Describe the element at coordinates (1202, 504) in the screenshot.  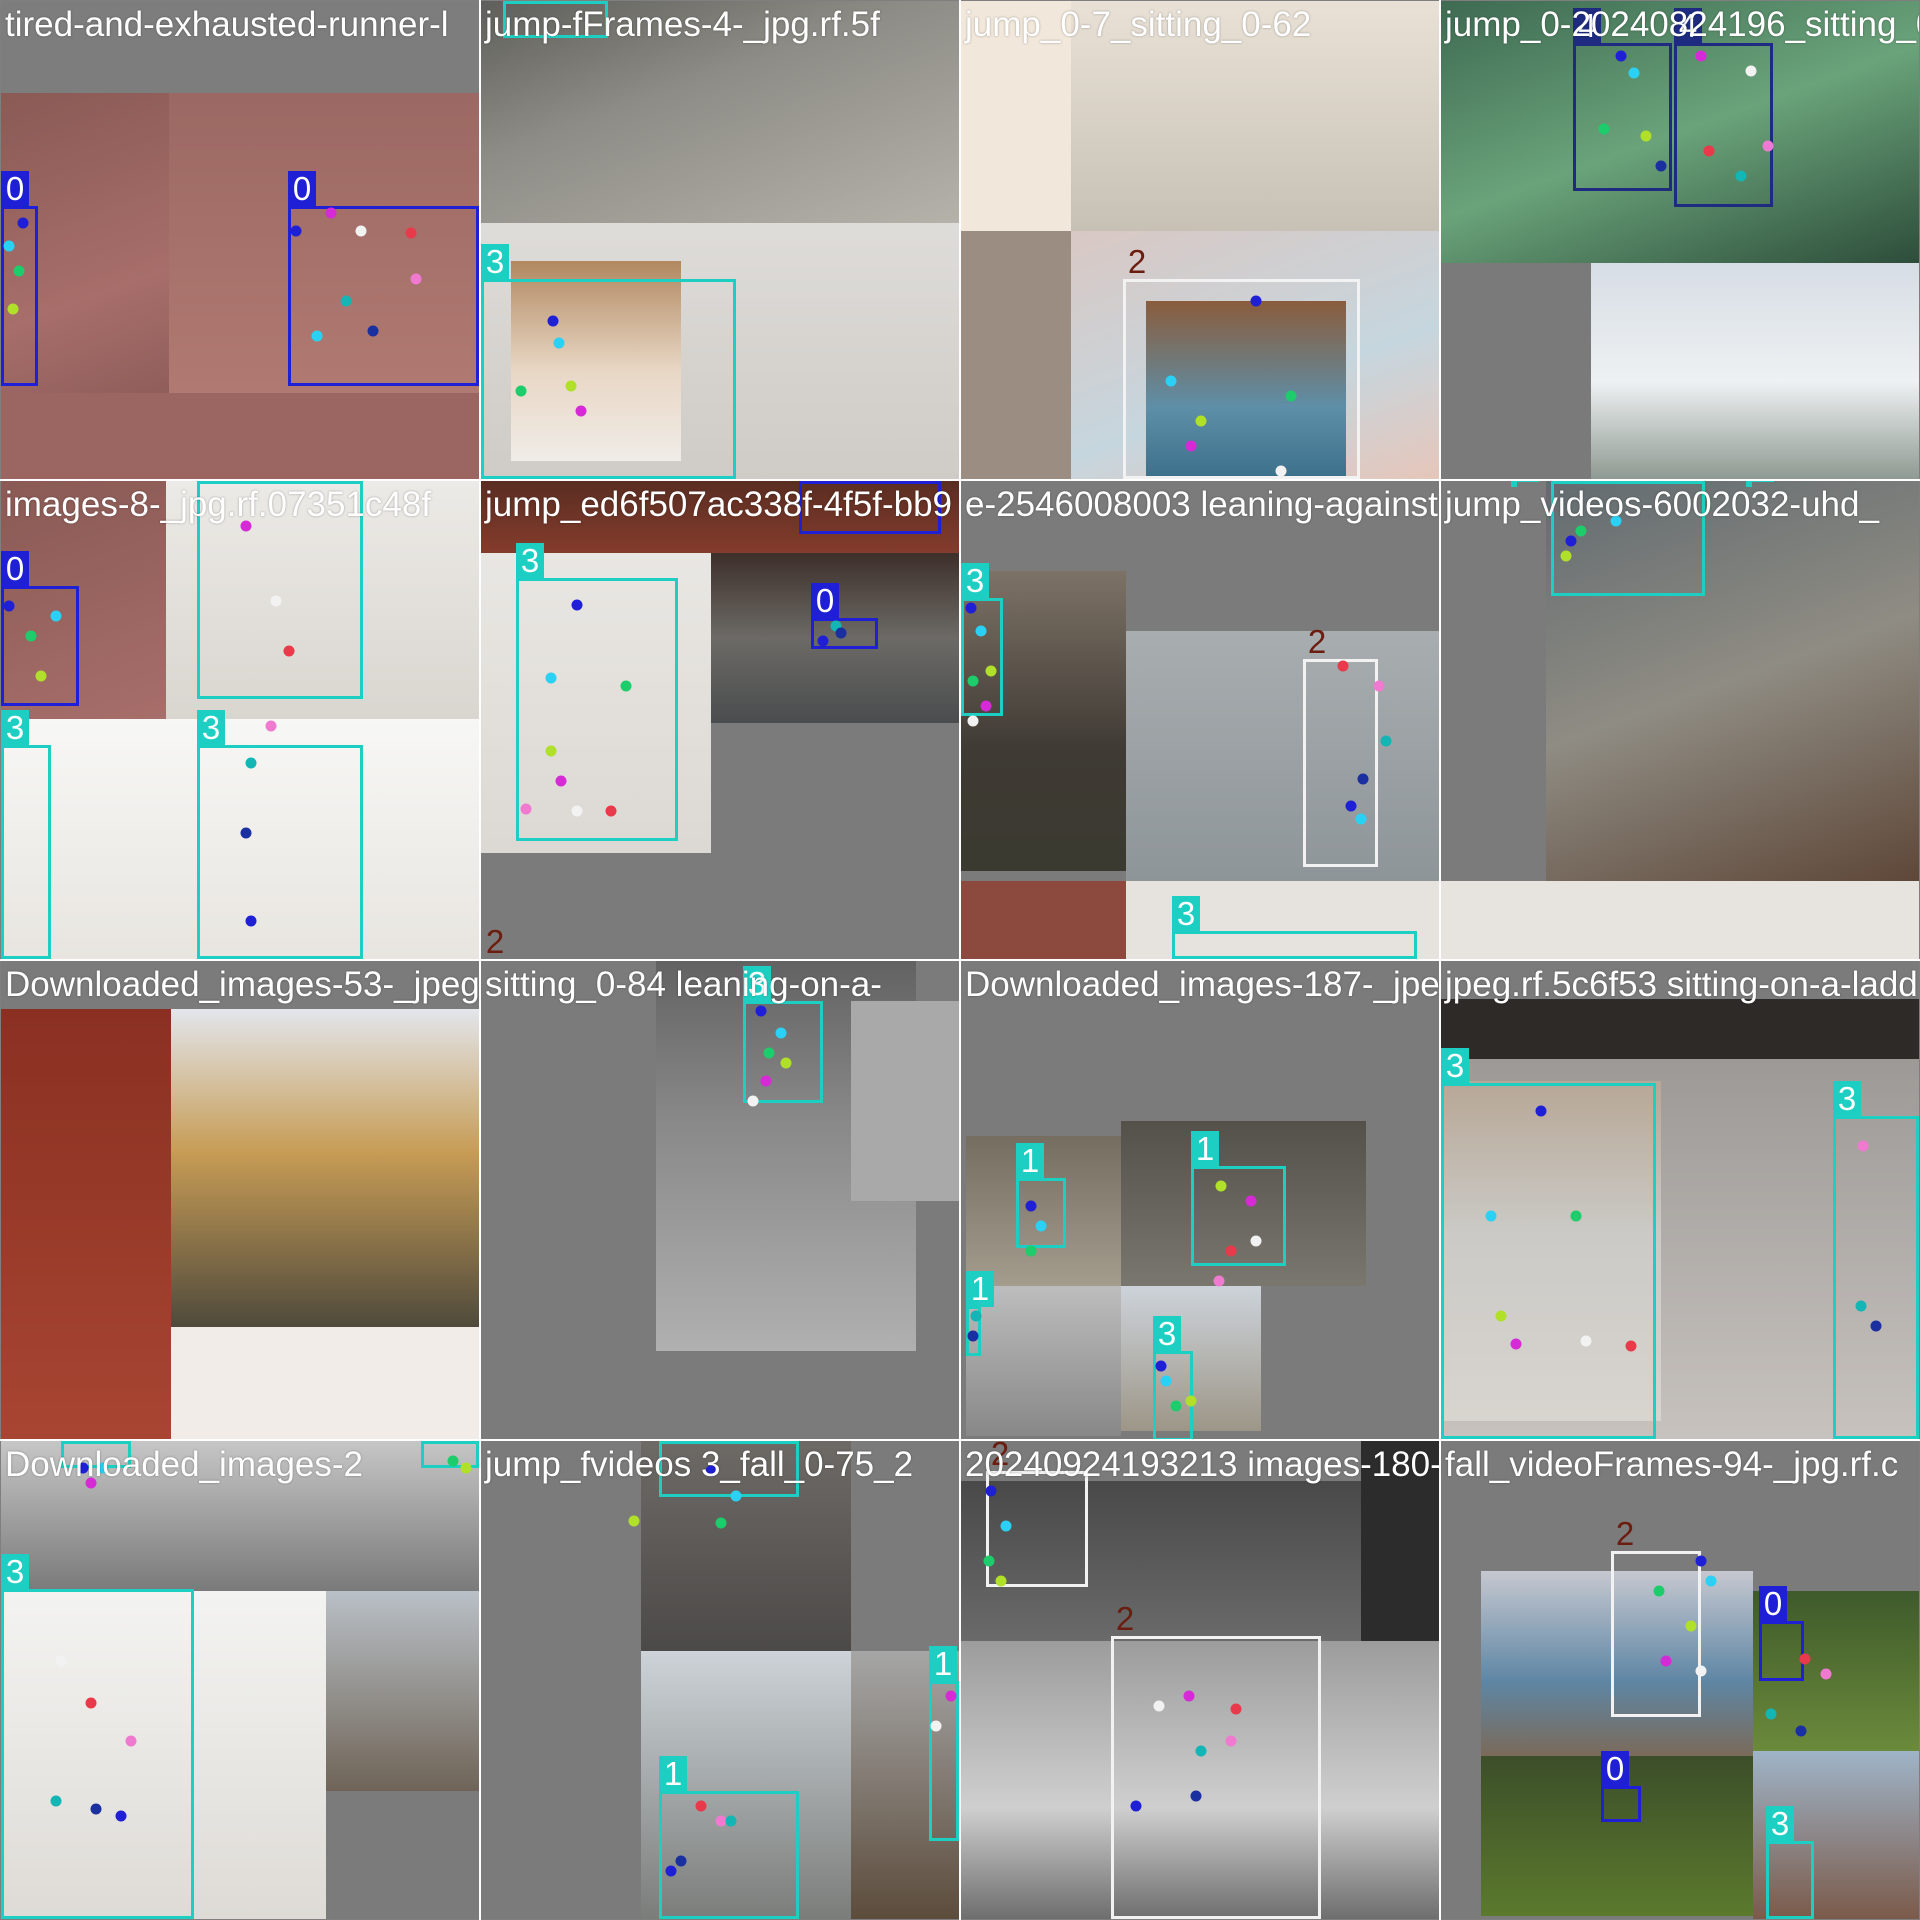
I see `tile-filename: e-2546008003 leaning-against-wall-with-s` at that location.